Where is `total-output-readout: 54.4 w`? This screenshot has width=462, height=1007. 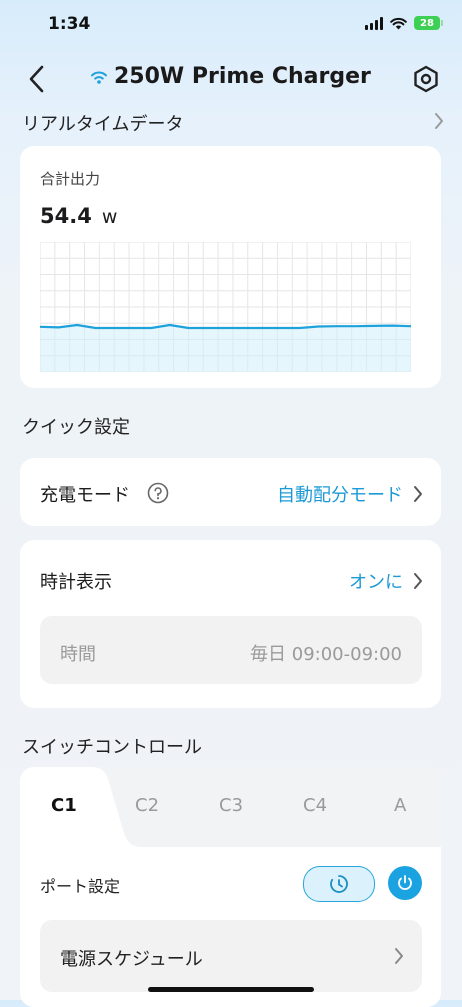 total-output-readout: 54.4 w is located at coordinates (78, 216).